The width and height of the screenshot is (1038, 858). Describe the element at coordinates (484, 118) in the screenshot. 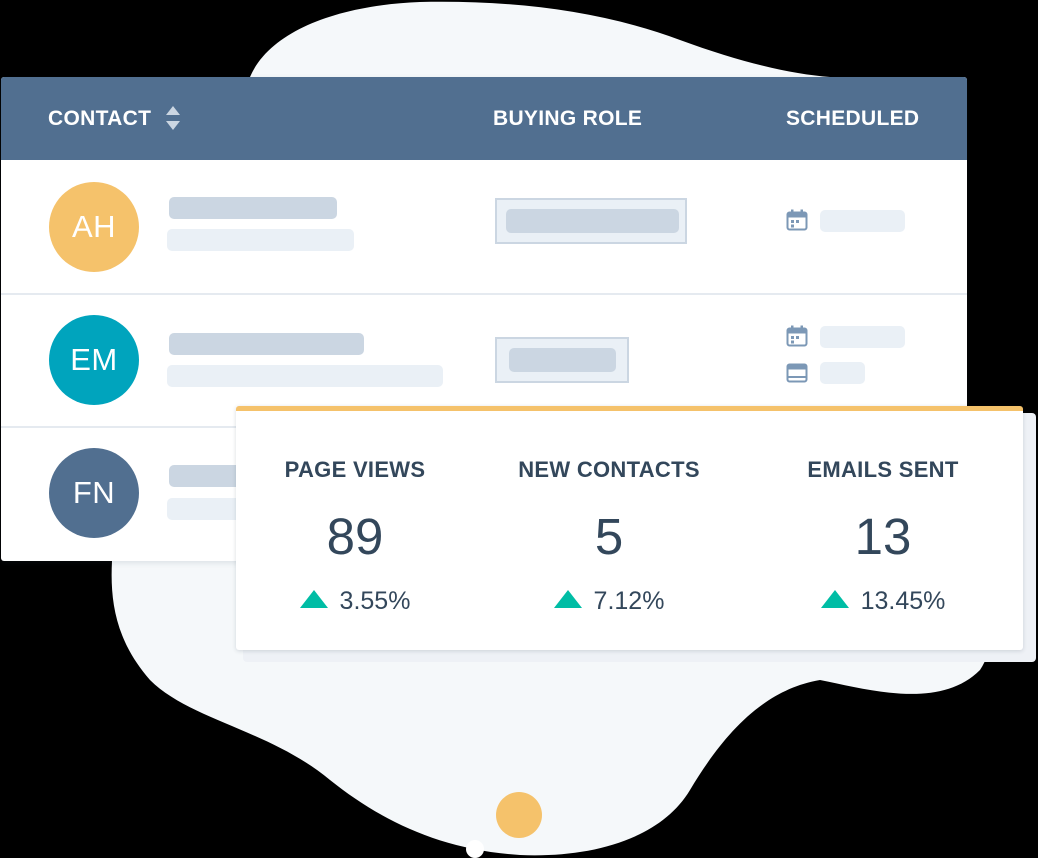

I see `table-header: CONTACT BUYING ROLE SCHEDULED` at that location.